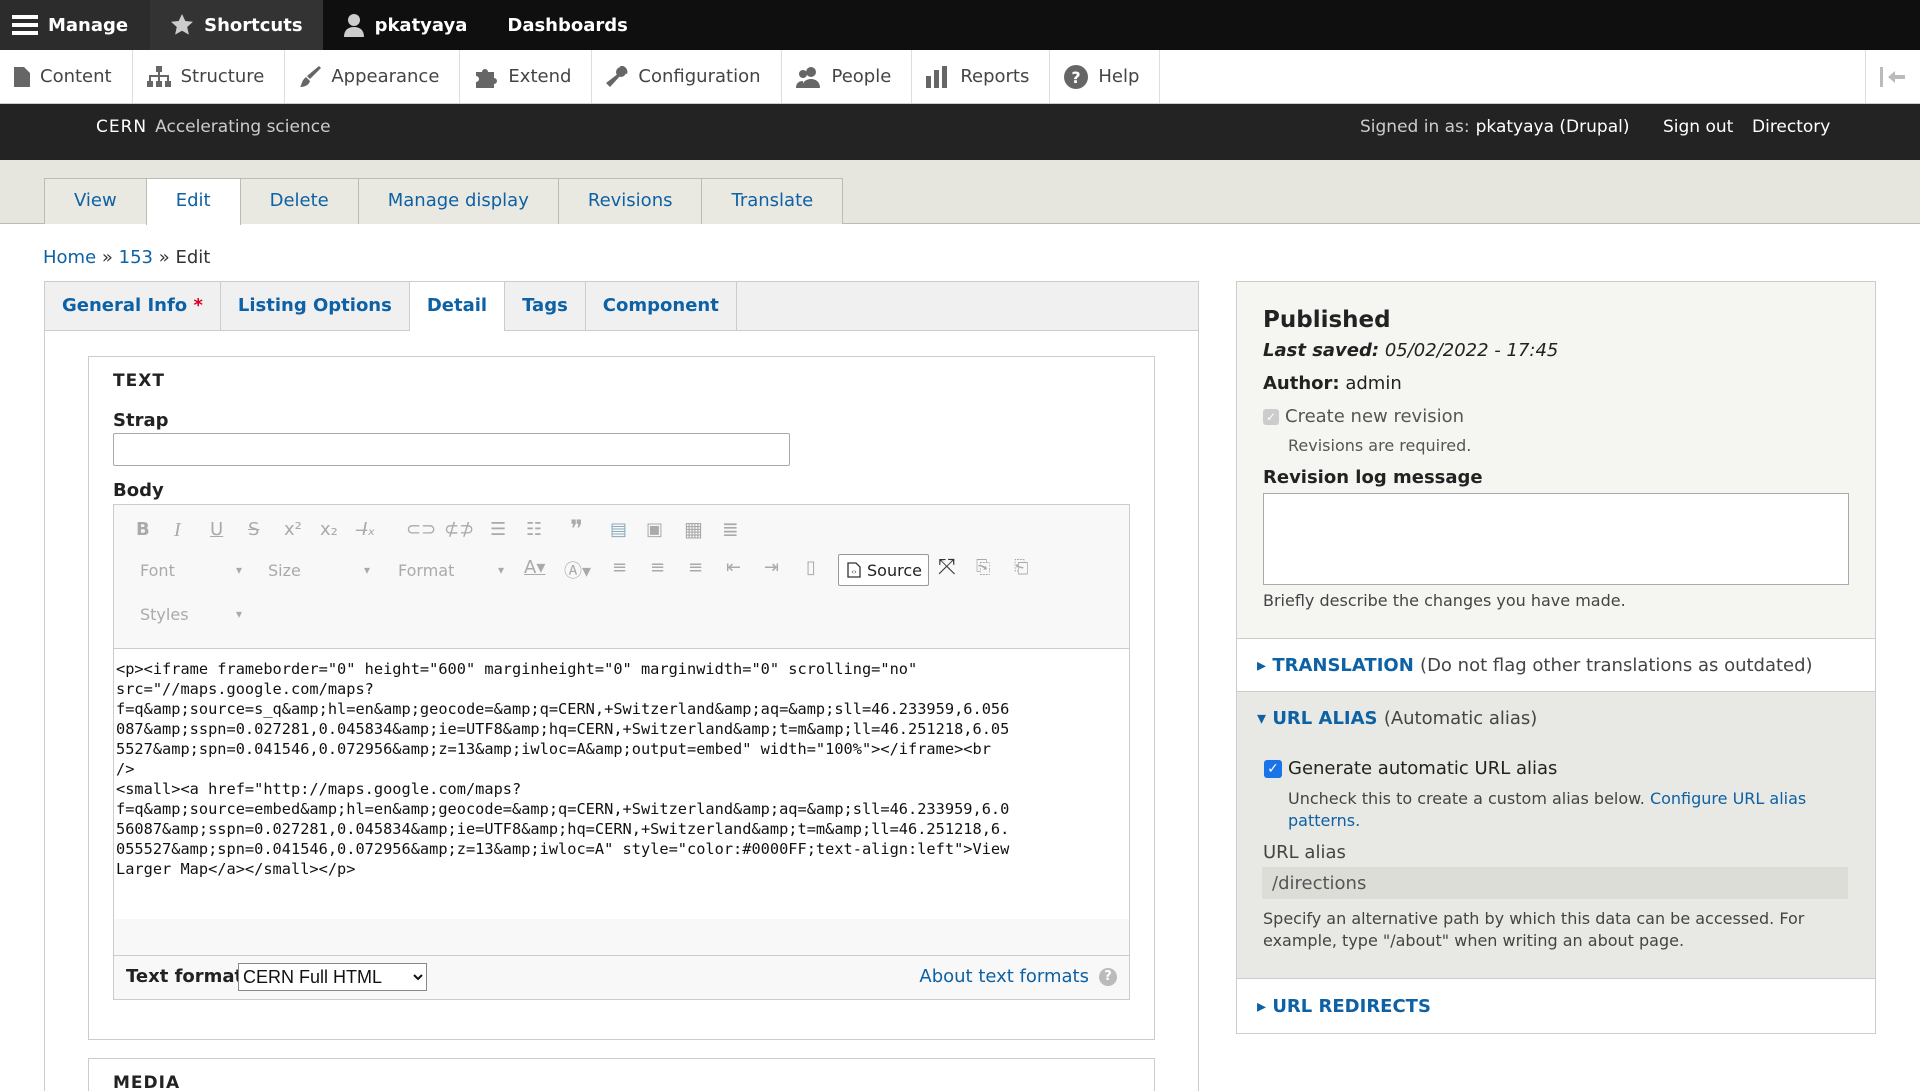  What do you see at coordinates (421, 529) in the screenshot?
I see `link-icon: ⊂⊃` at bounding box center [421, 529].